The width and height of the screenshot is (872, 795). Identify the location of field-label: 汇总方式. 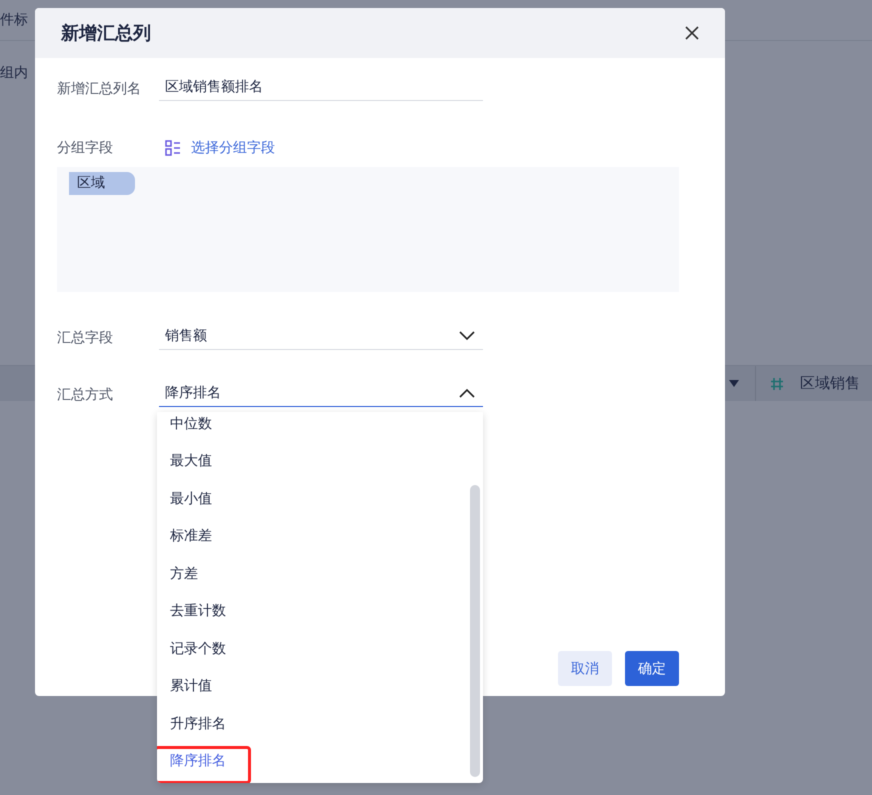
(85, 395).